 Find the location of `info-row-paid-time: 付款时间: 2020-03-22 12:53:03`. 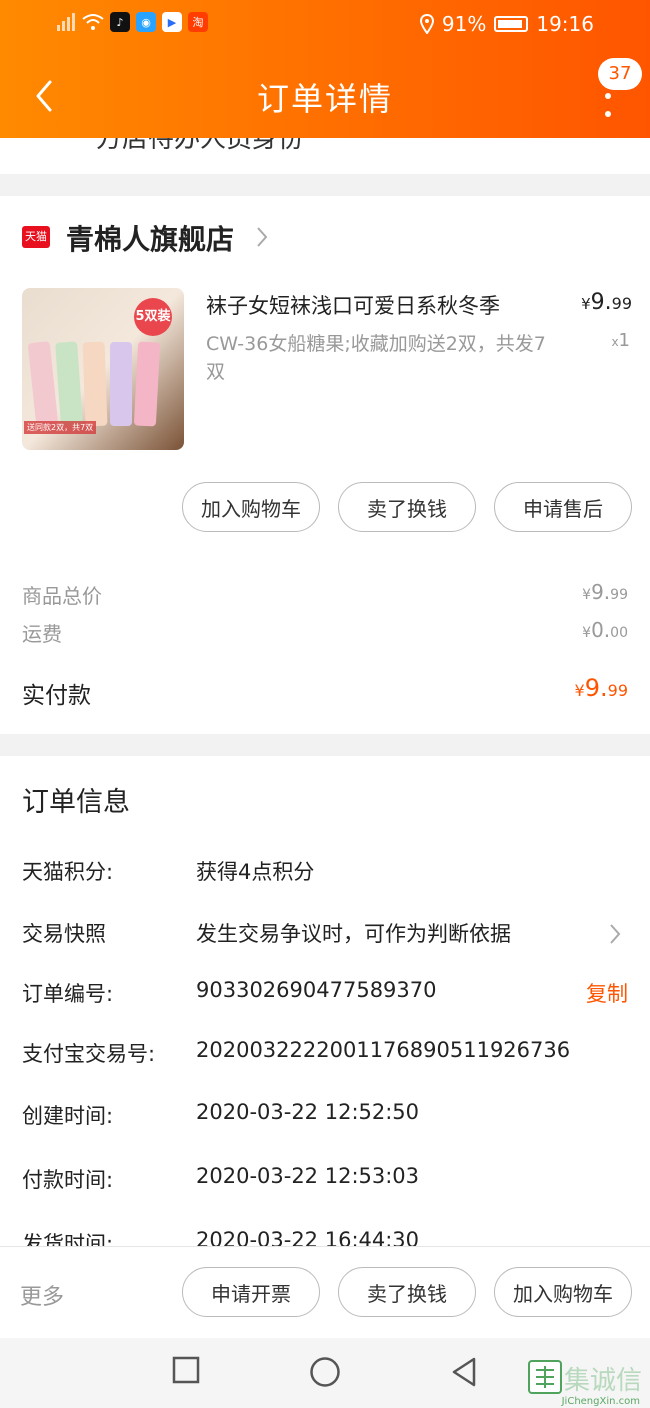

info-row-paid-time: 付款时间: 2020-03-22 12:53:03 is located at coordinates (325, 1184).